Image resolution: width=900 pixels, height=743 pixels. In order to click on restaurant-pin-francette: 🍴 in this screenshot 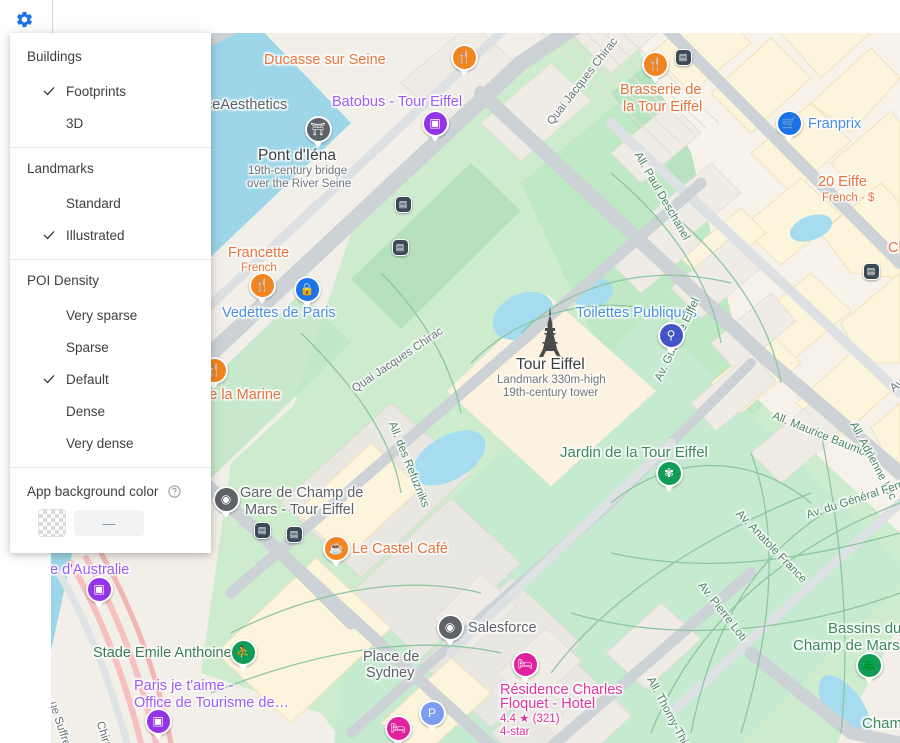, I will do `click(262, 287)`.